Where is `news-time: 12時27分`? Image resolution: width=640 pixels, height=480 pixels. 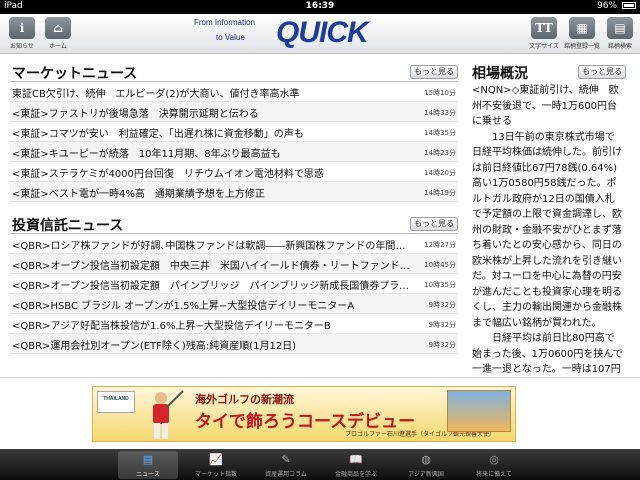 news-time: 12時27分 is located at coordinates (440, 245).